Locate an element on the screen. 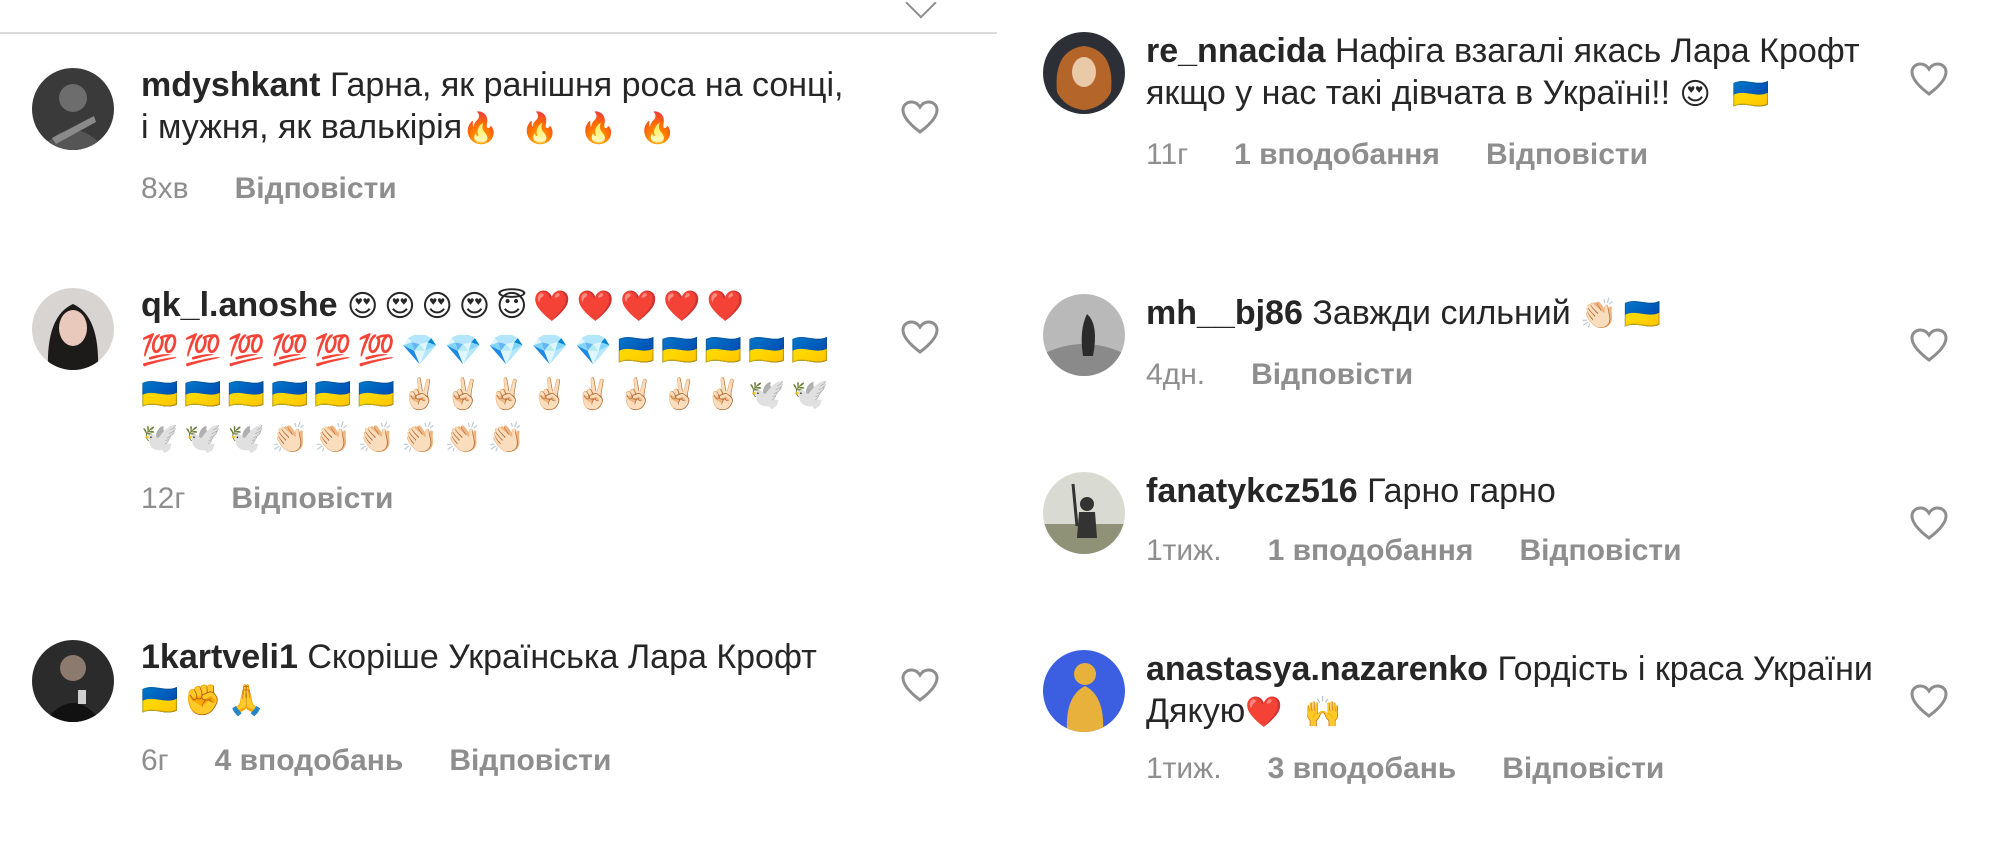 This screenshot has height=846, width=2000. comment-username: mh__bj86 is located at coordinates (1224, 313).